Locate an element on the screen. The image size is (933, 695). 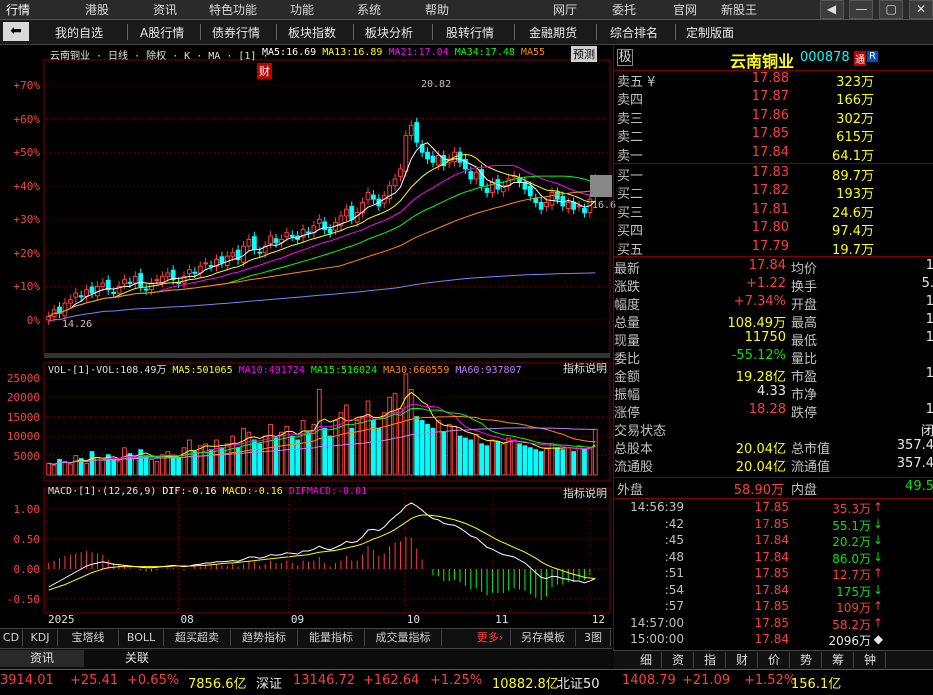
tick-volume: 2096万 is located at coordinates (849, 641).